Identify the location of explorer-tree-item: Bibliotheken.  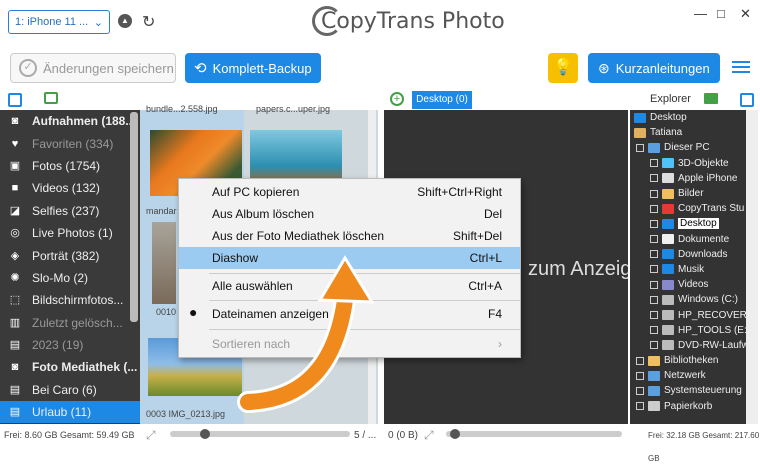
(688, 360).